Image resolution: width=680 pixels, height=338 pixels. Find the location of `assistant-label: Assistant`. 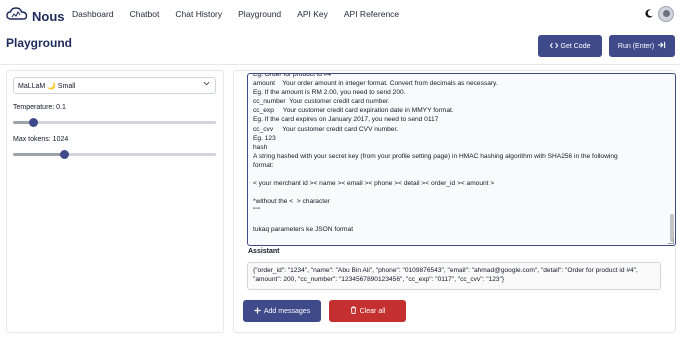

assistant-label: Assistant is located at coordinates (264, 251).